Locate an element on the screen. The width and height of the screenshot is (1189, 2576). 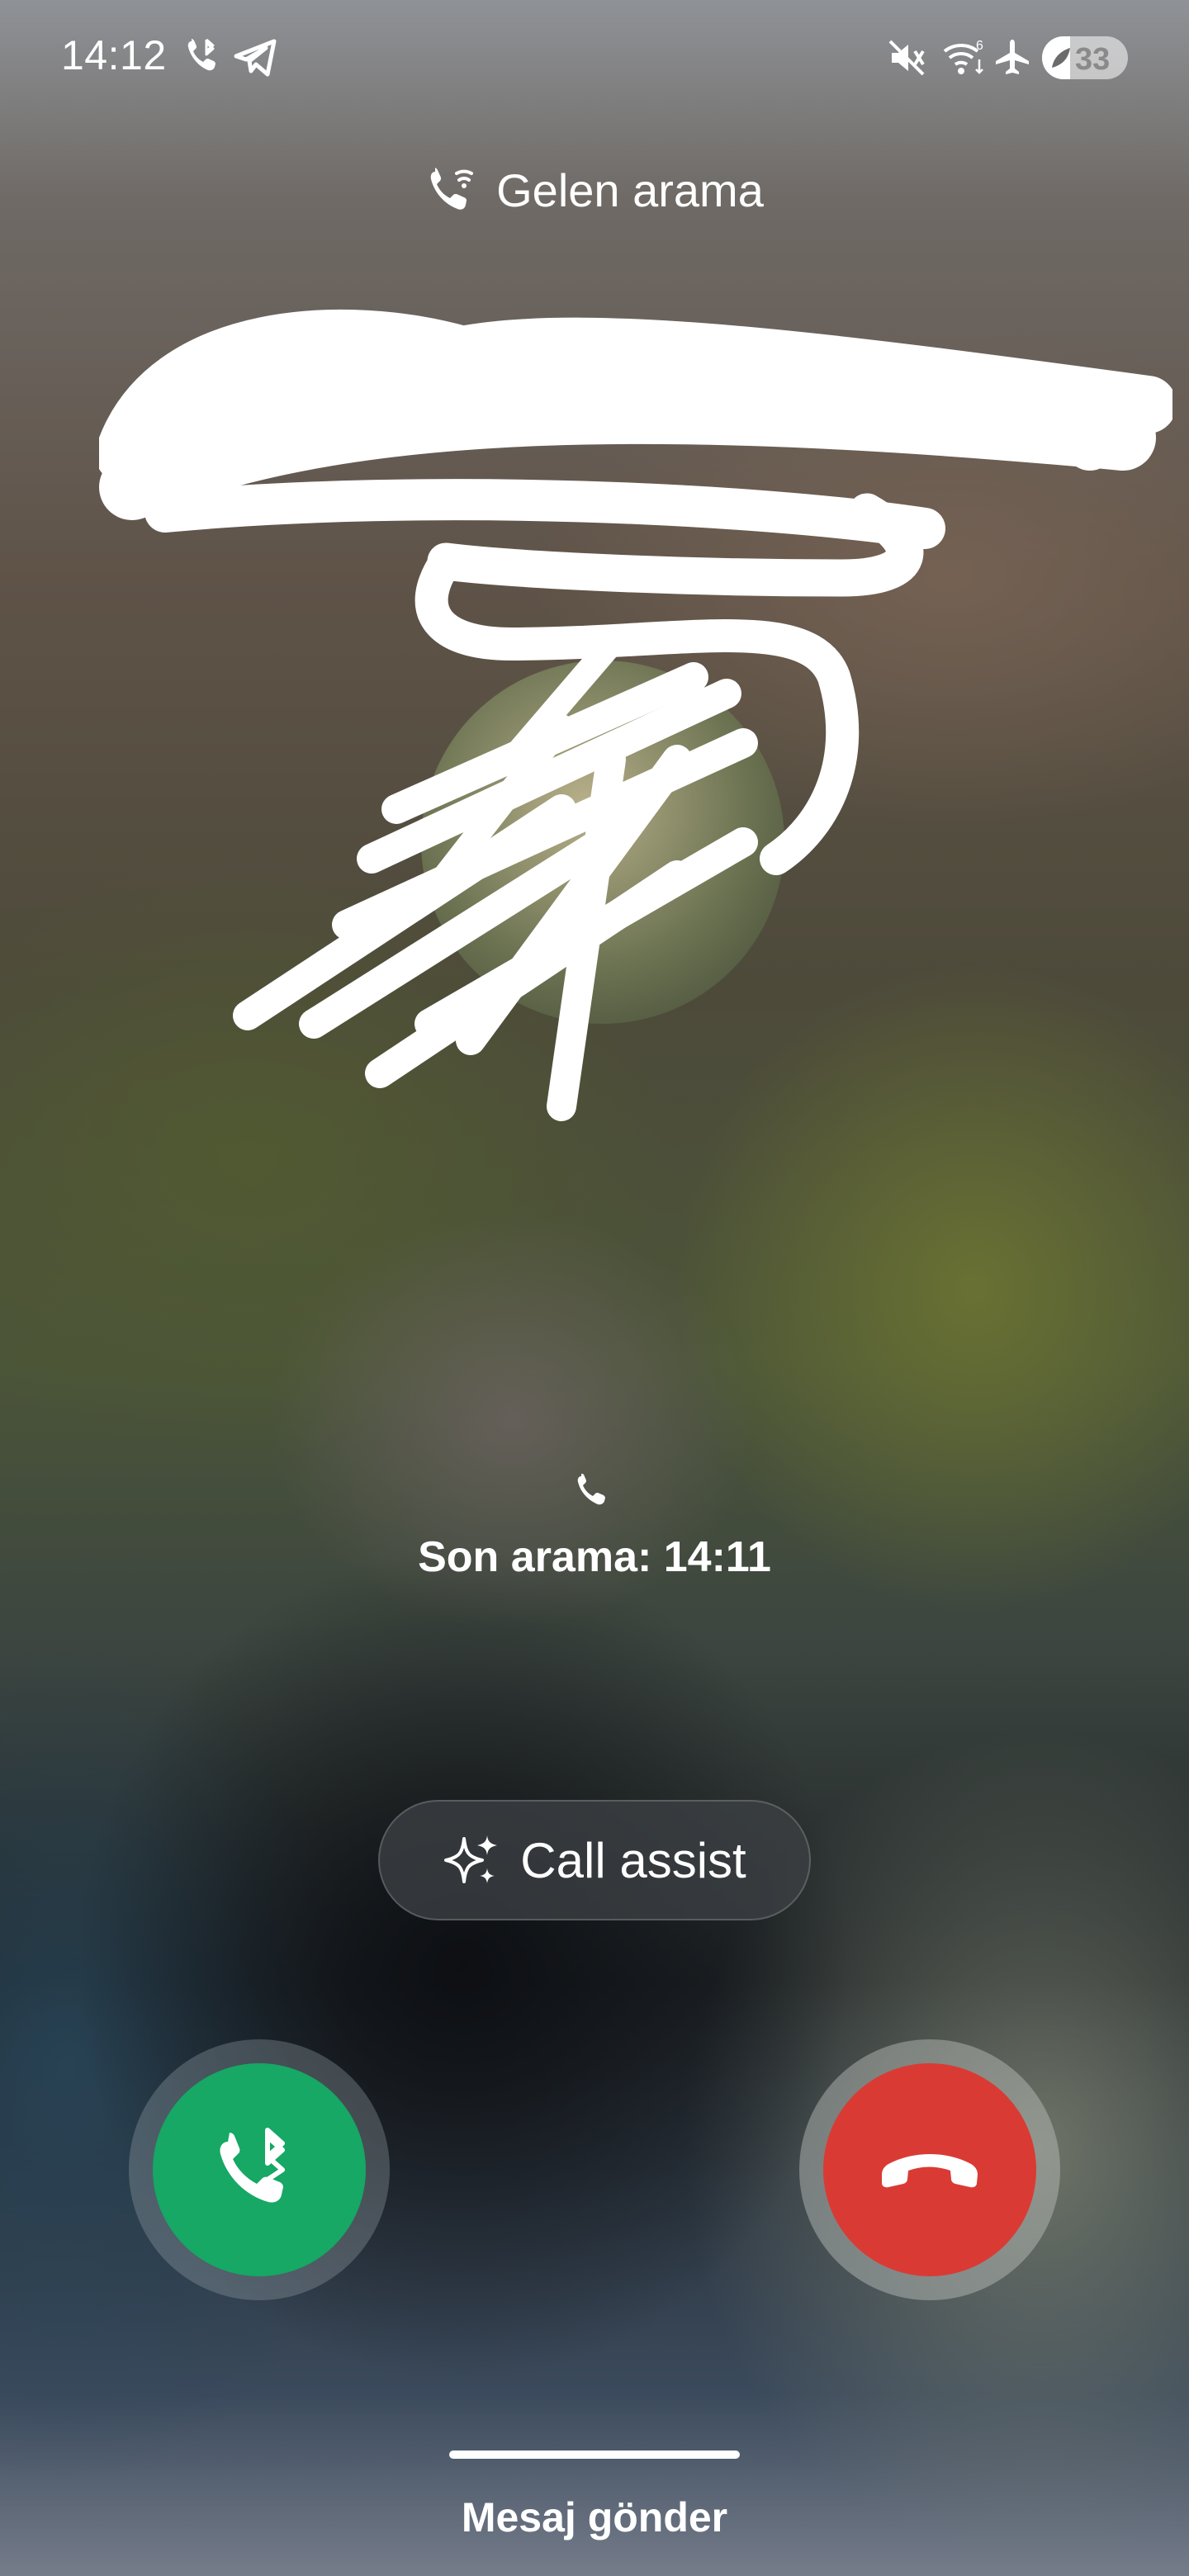
decline-call-button is located at coordinates (929, 2169).